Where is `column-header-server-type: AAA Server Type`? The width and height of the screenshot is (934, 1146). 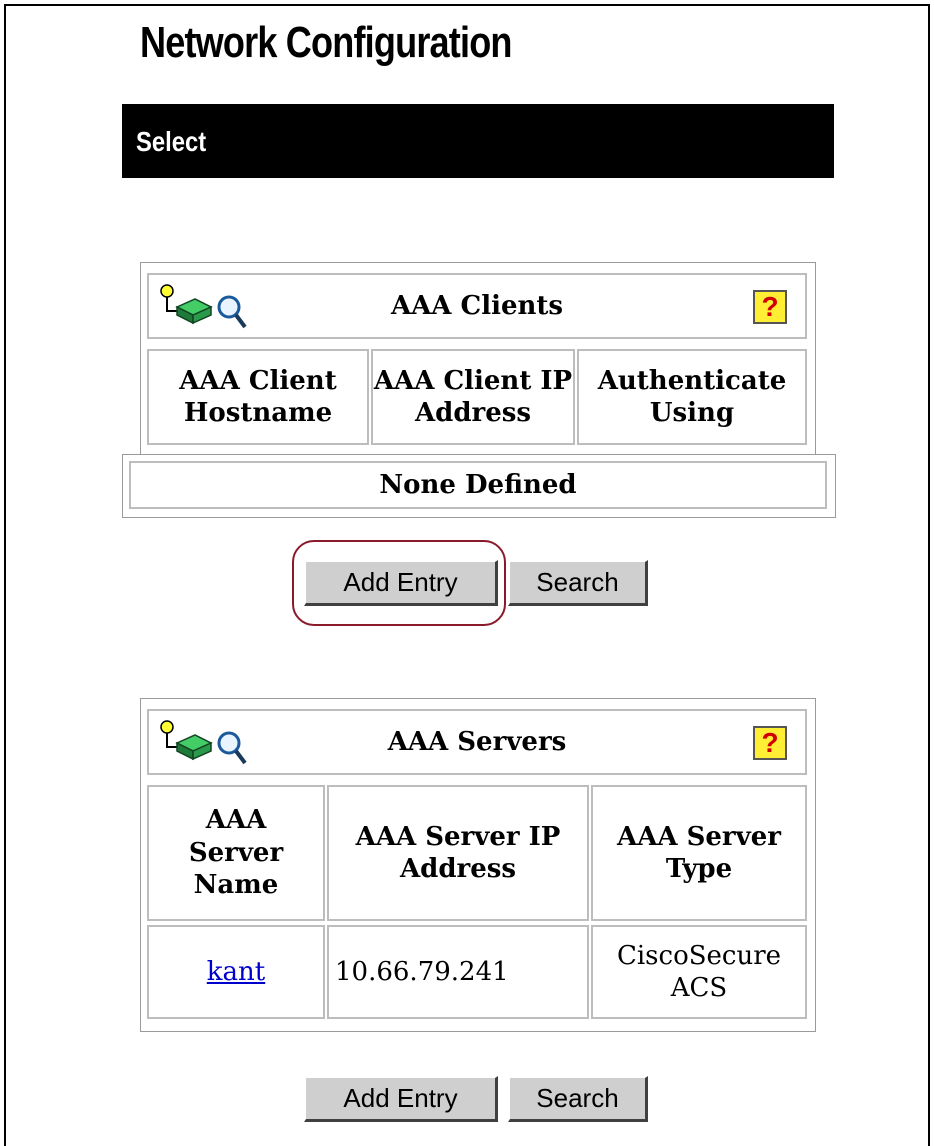 column-header-server-type: AAA Server Type is located at coordinates (699, 853).